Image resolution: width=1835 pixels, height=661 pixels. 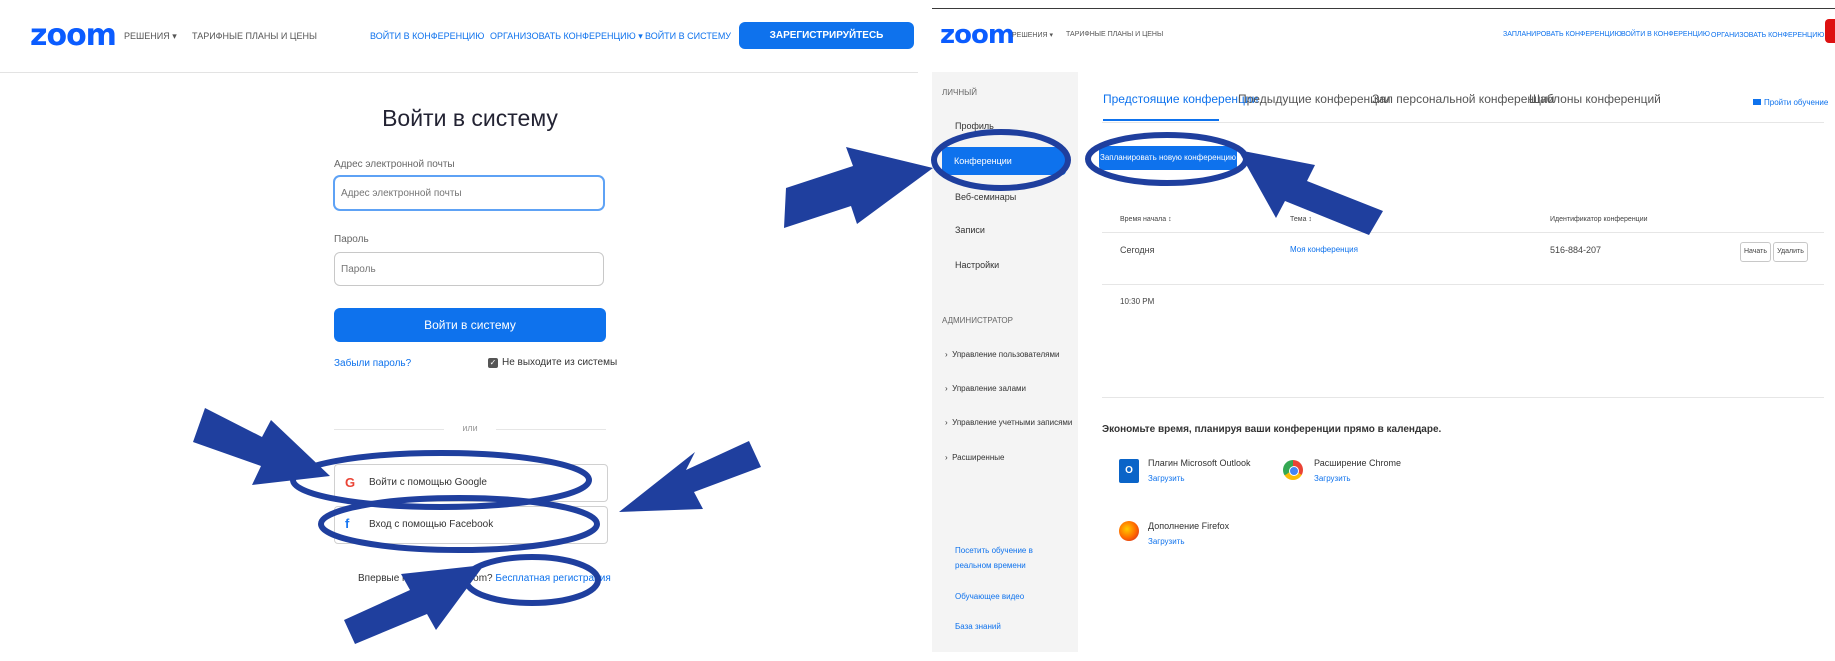 What do you see at coordinates (1129, 531) in the screenshot?
I see `firefox-icon` at bounding box center [1129, 531].